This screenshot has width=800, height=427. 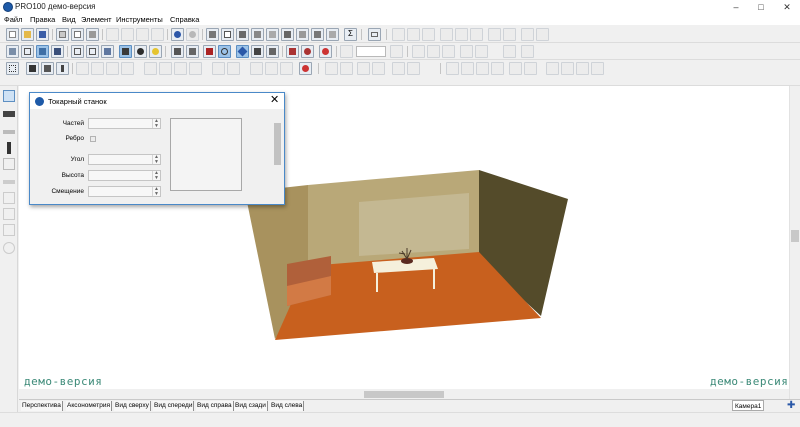 What do you see at coordinates (256, 68) in the screenshot?
I see `mirror-x-icon` at bounding box center [256, 68].